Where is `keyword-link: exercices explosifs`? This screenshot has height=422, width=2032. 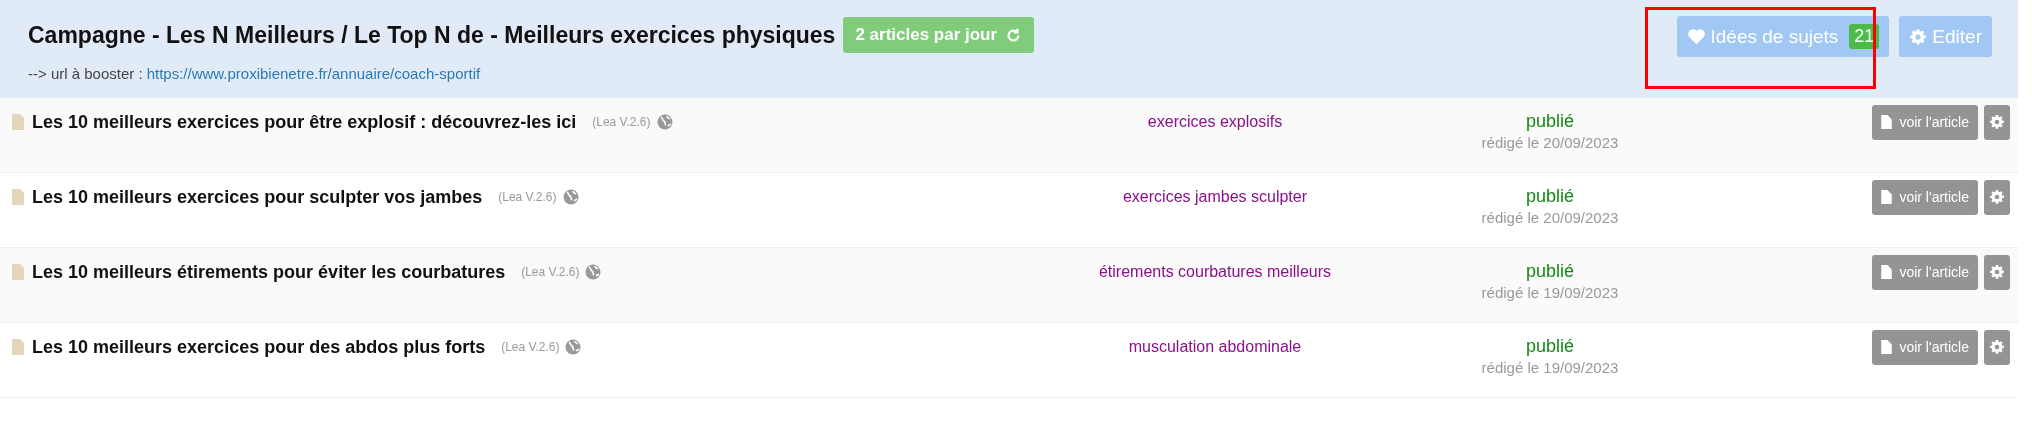 keyword-link: exercices explosifs is located at coordinates (1215, 122).